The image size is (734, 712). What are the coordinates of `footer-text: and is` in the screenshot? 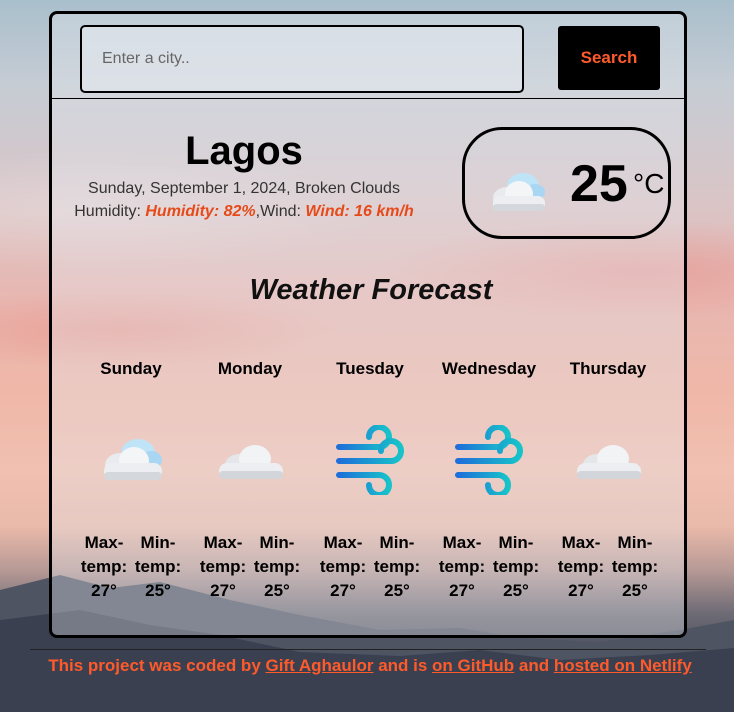 It's located at (403, 665).